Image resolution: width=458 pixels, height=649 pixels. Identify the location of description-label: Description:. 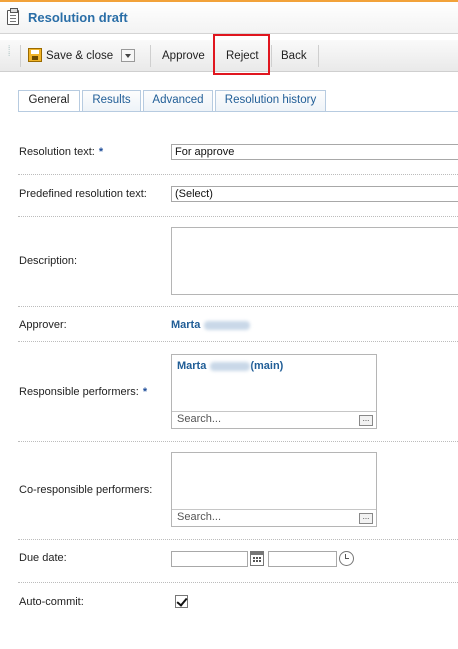
(48, 261).